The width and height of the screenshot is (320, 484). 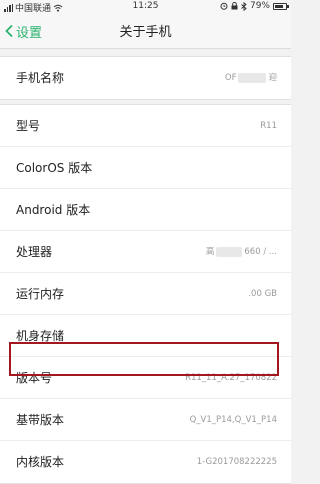 I want to click on settings-row-coloros: ColorOS 版本, so click(x=145, y=168).